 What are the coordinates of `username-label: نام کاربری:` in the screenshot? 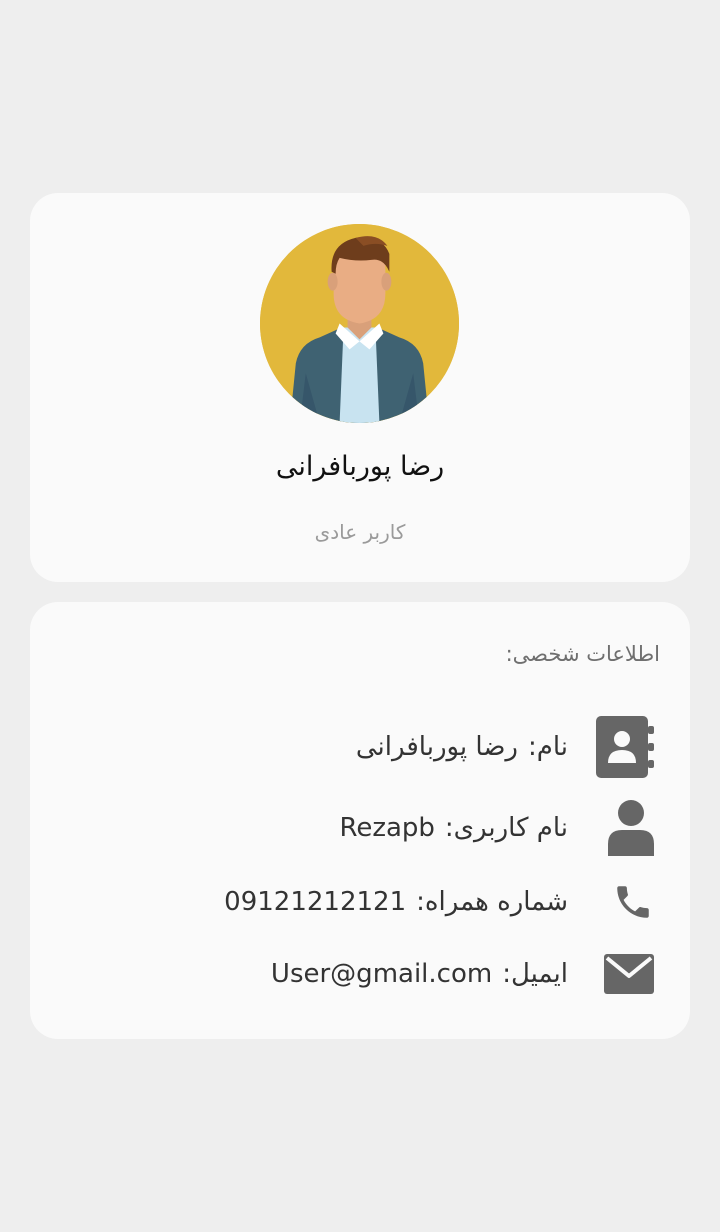 It's located at (506, 828).